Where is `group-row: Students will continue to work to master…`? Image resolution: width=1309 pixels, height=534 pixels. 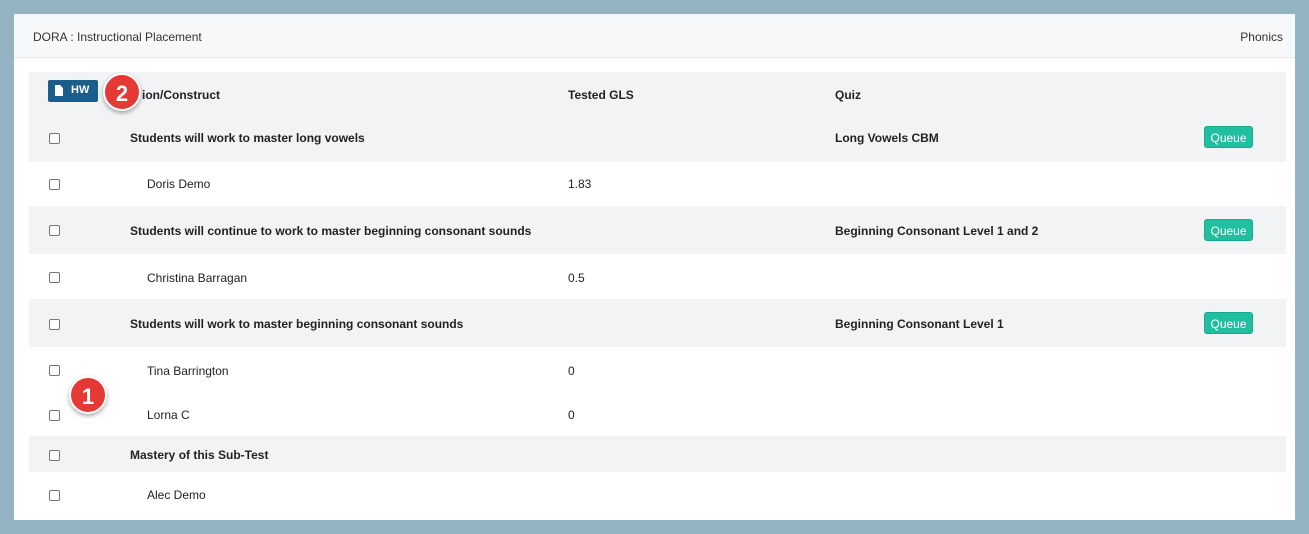 group-row: Students will continue to work to master… is located at coordinates (657, 230).